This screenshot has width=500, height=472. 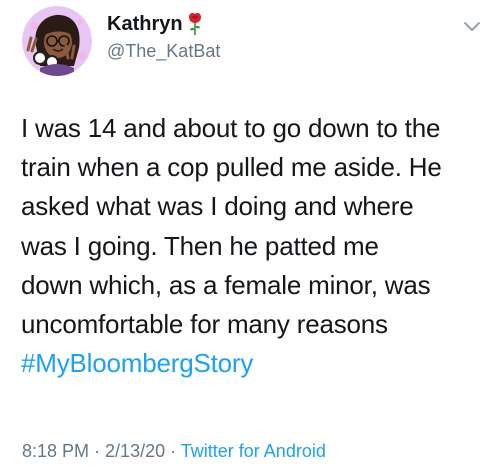 I want to click on tweet-source-link: Twitter for Android, so click(x=253, y=451).